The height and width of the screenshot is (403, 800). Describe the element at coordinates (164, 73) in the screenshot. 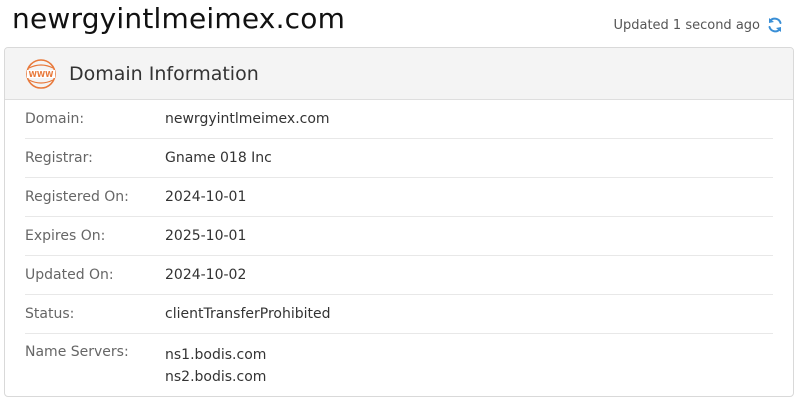

I see `card-title: Domain Information` at that location.